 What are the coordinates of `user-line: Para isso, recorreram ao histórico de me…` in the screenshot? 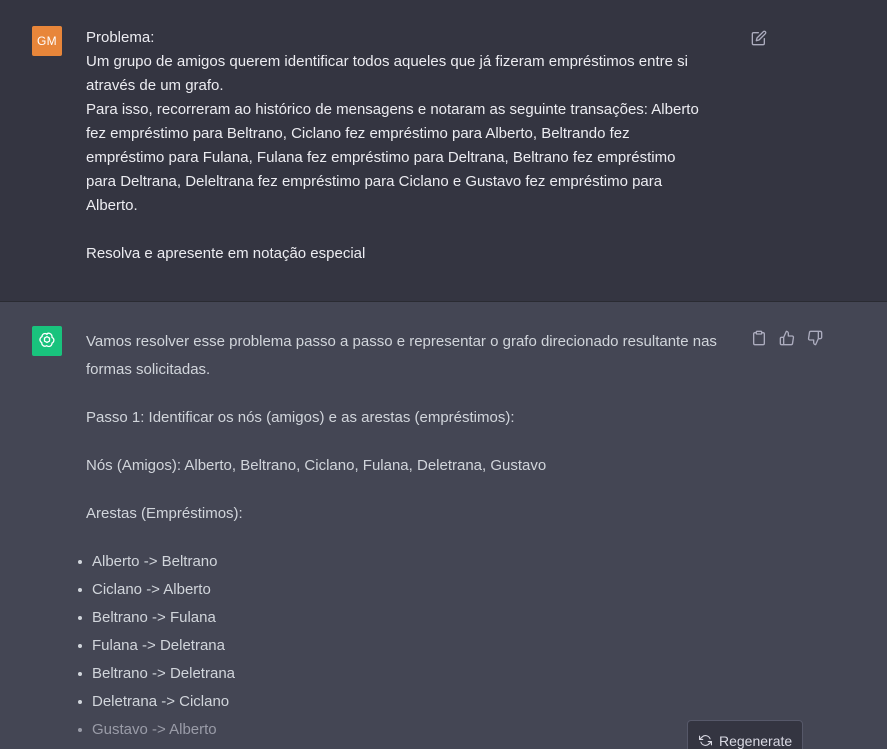 It's located at (392, 109).